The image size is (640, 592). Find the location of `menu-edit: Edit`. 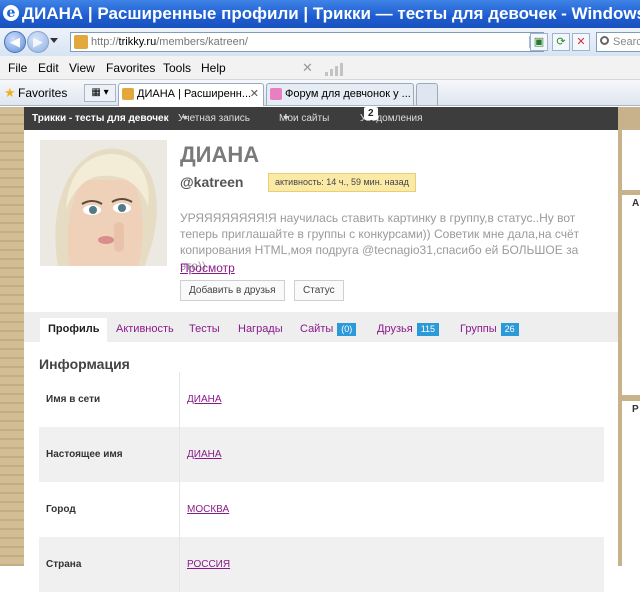

menu-edit: Edit is located at coordinates (48, 68).